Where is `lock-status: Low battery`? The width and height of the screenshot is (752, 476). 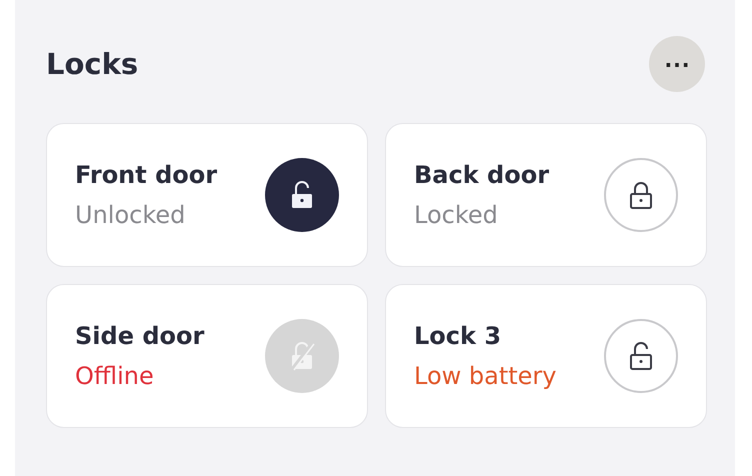
lock-status: Low battery is located at coordinates (485, 376).